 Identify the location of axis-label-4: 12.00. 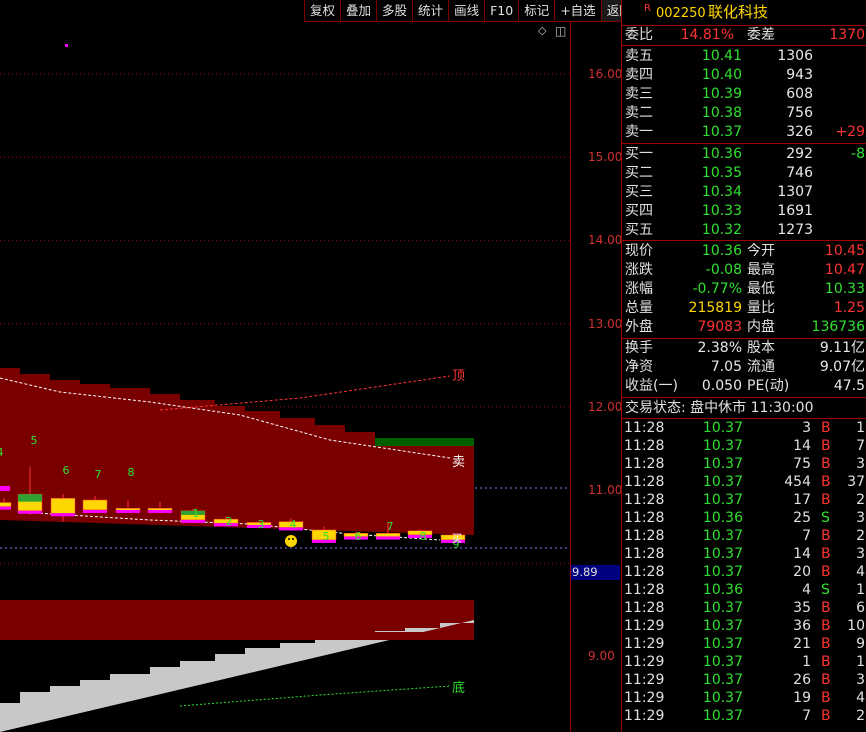
(604, 406).